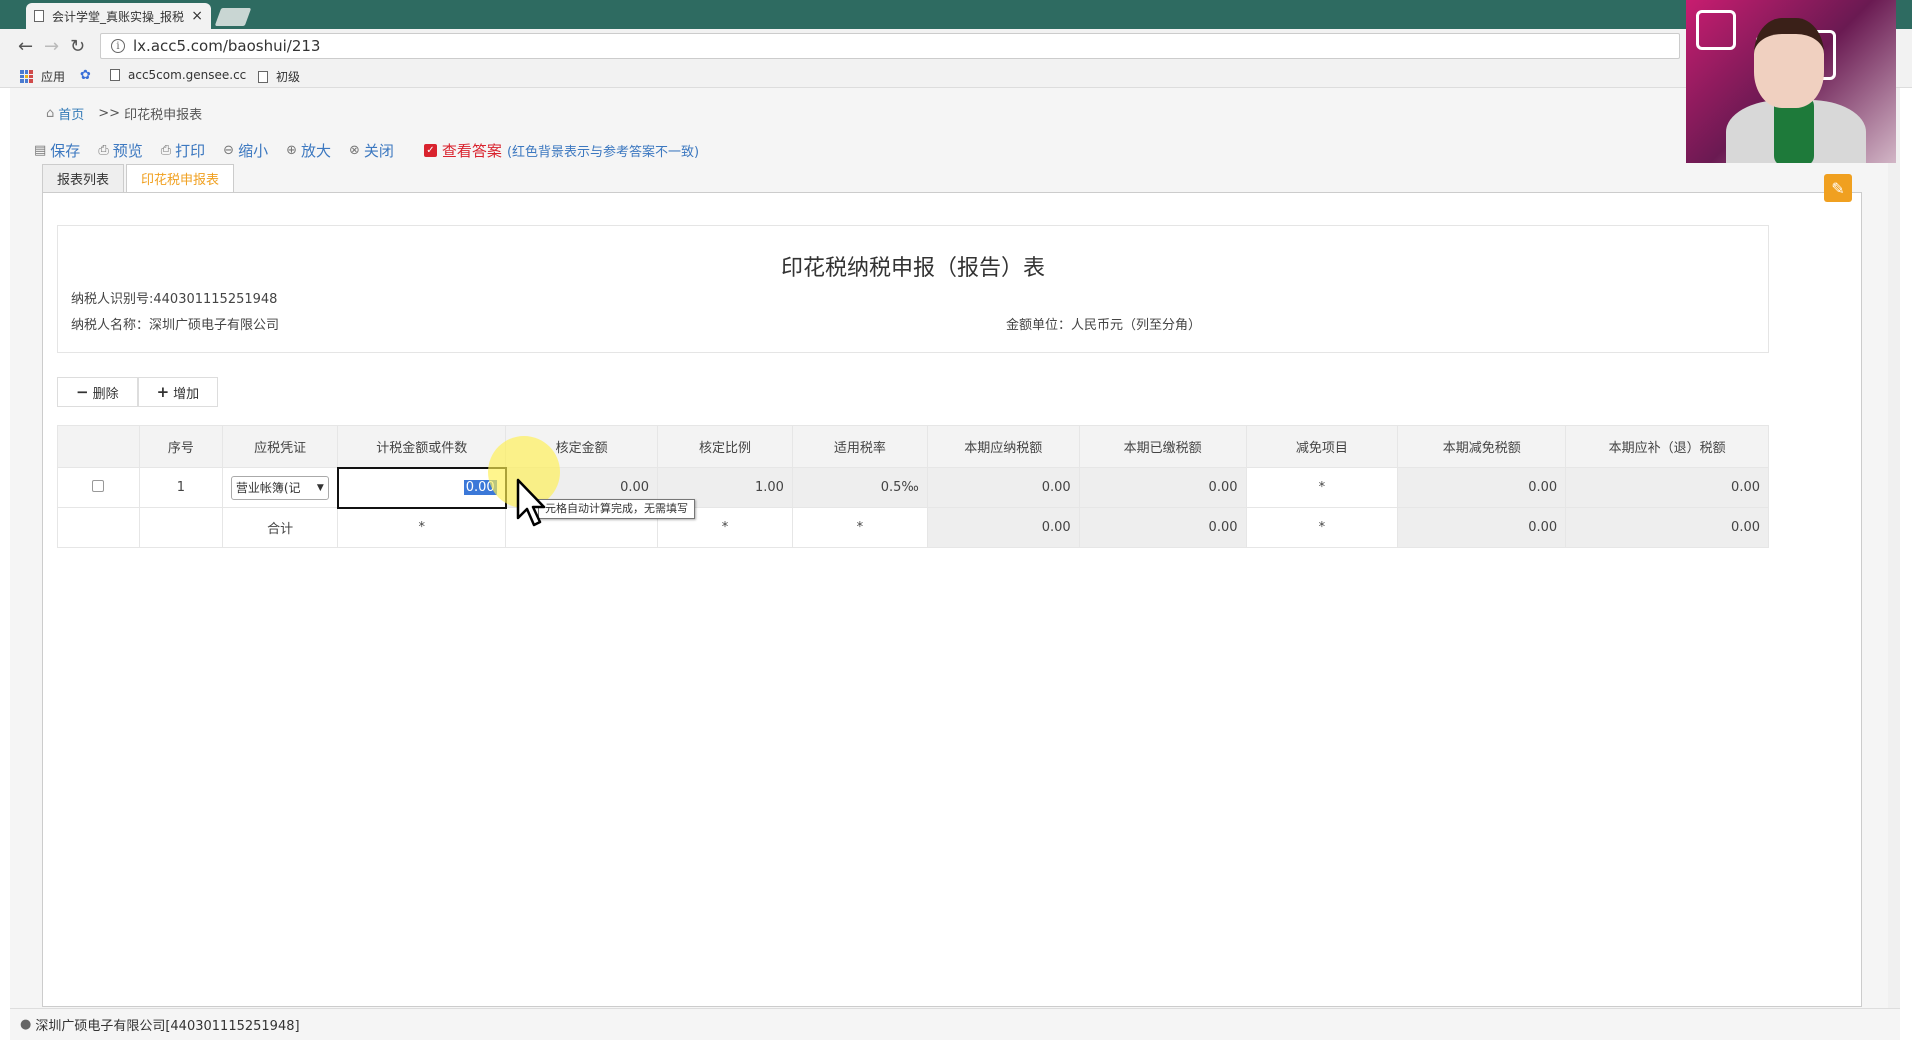  I want to click on empty-cell, so click(98, 527).